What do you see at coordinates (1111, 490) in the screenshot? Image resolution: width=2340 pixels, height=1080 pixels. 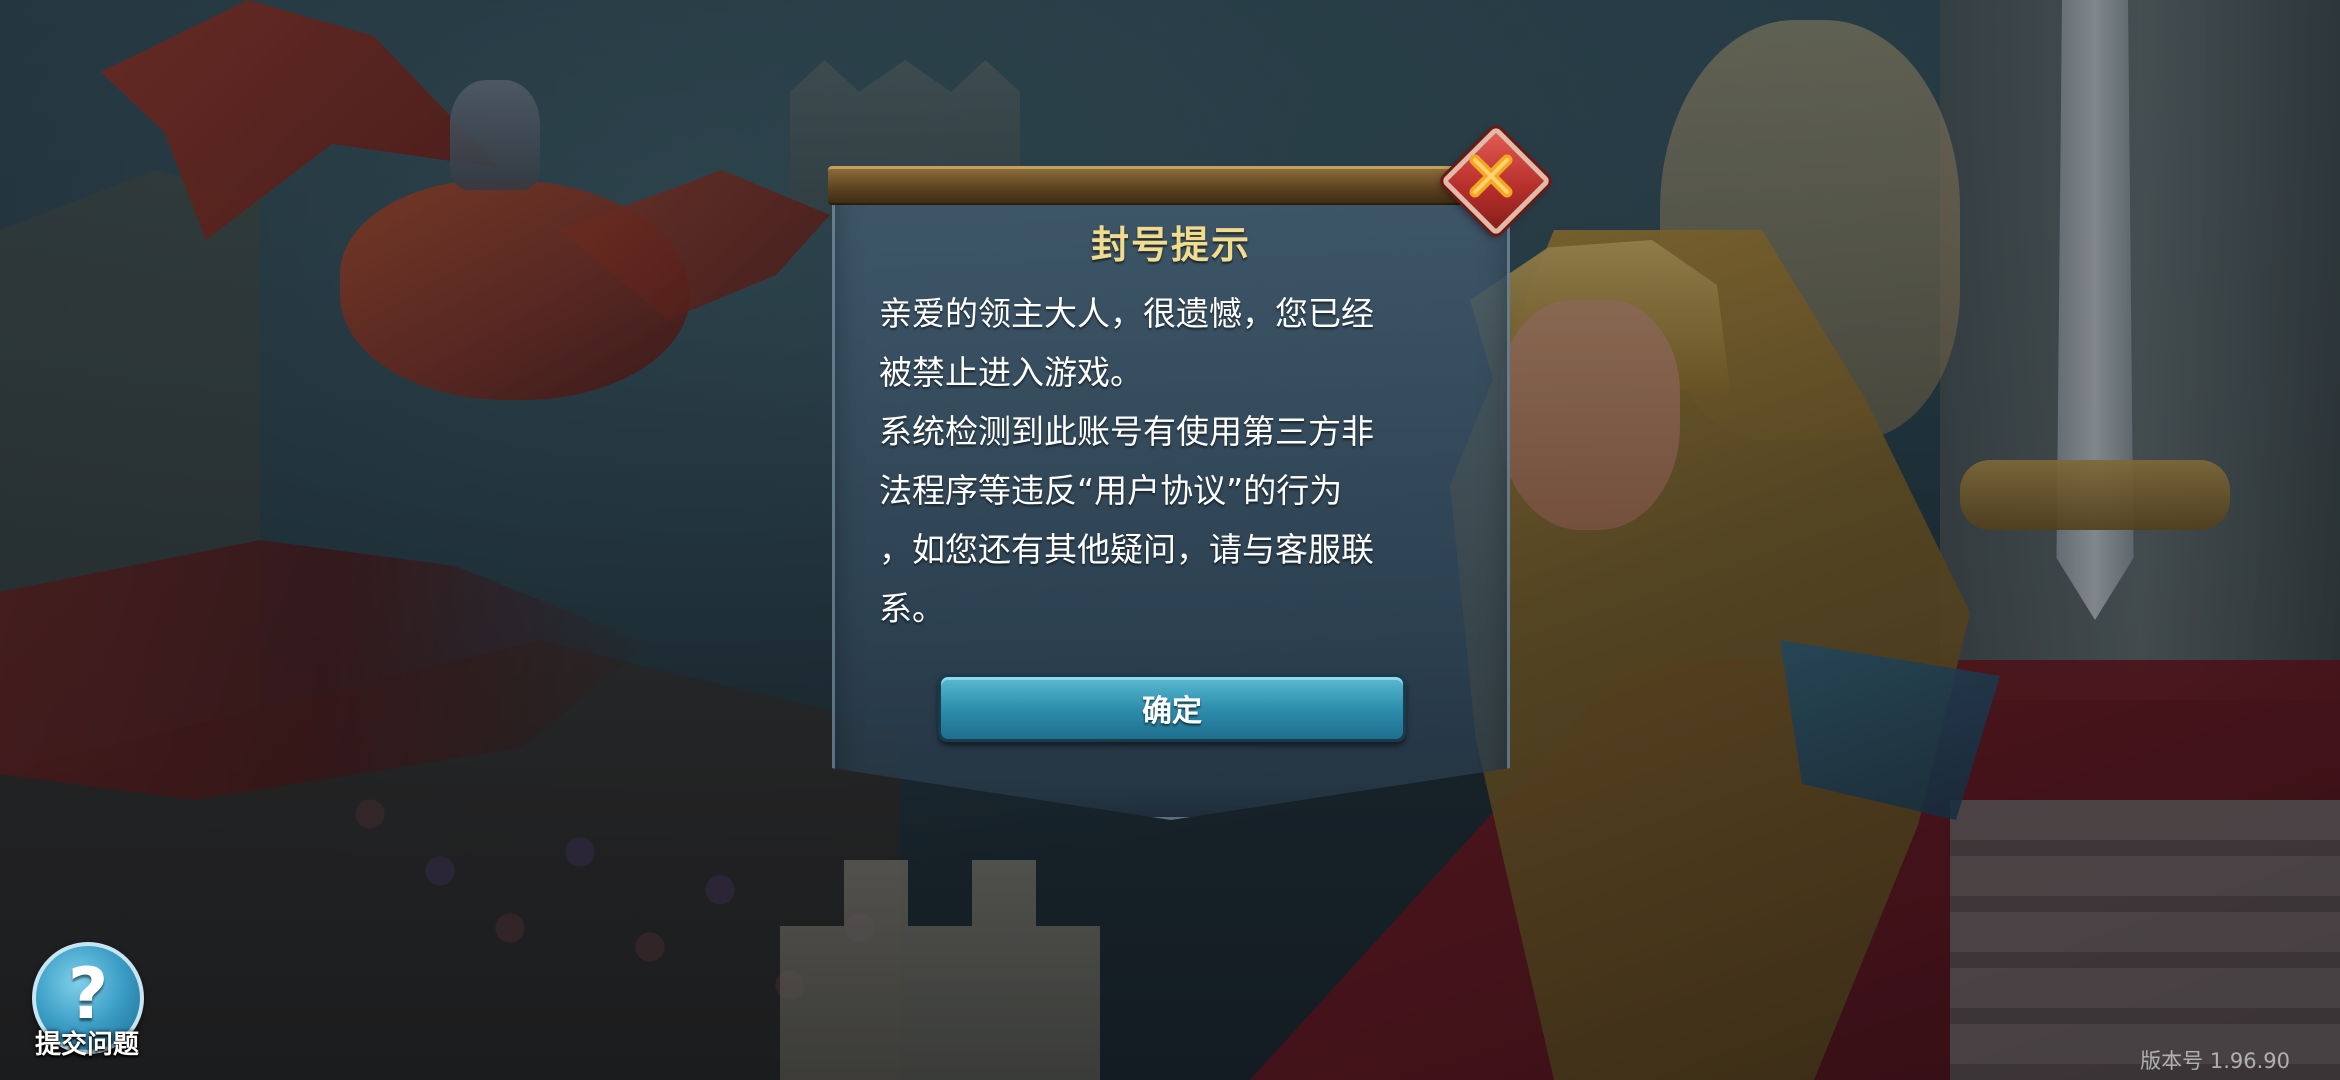 I see `message-line: 法程序等违反“用户协议”的行为` at bounding box center [1111, 490].